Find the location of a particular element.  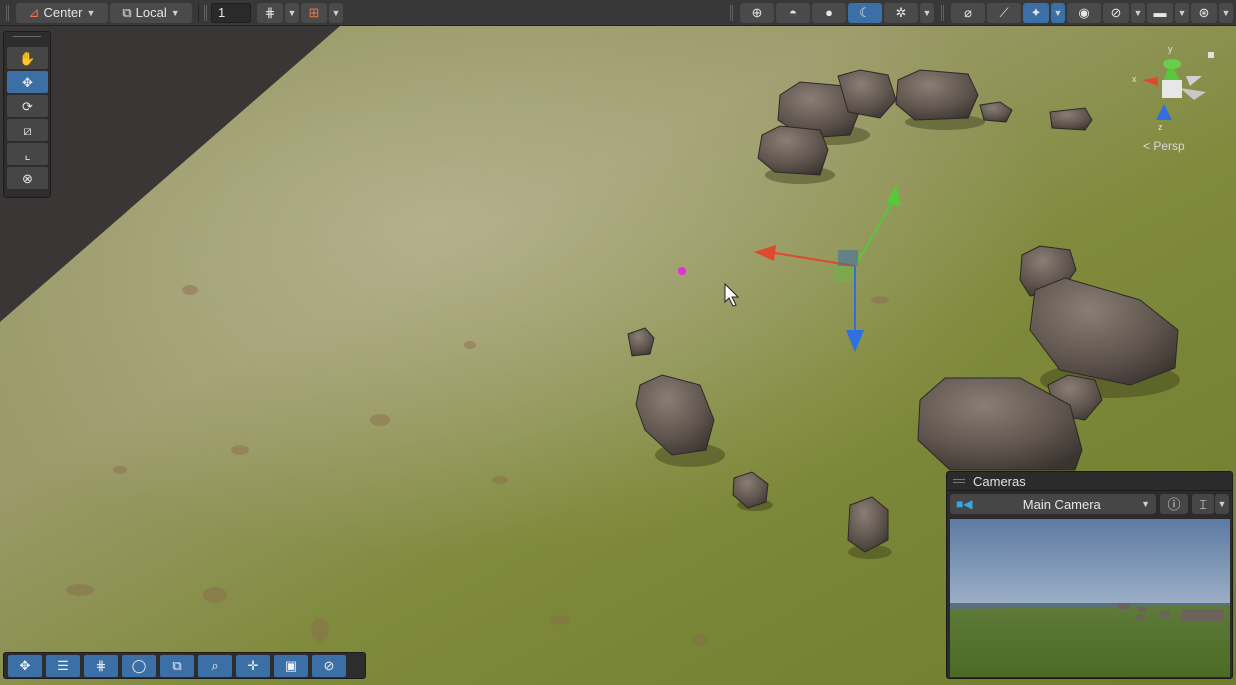

space-mode-dropdown: ⧉ Local ▼ is located at coordinates (151, 12).